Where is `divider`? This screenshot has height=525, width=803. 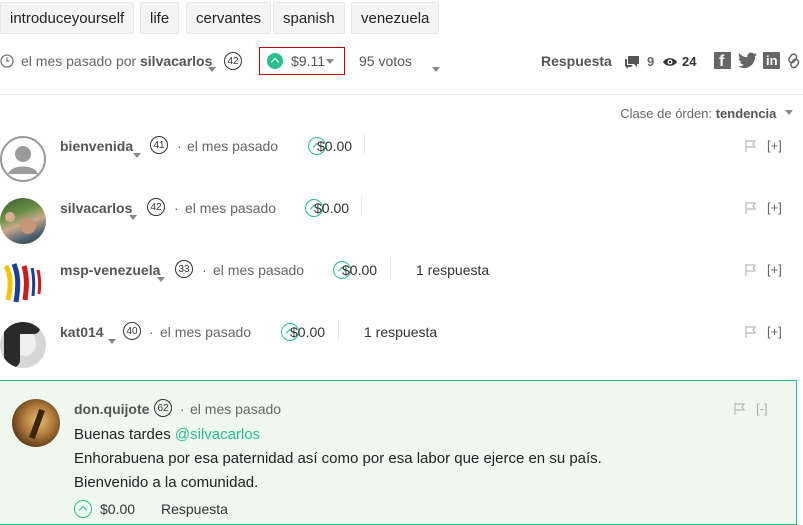 divider is located at coordinates (401, 94).